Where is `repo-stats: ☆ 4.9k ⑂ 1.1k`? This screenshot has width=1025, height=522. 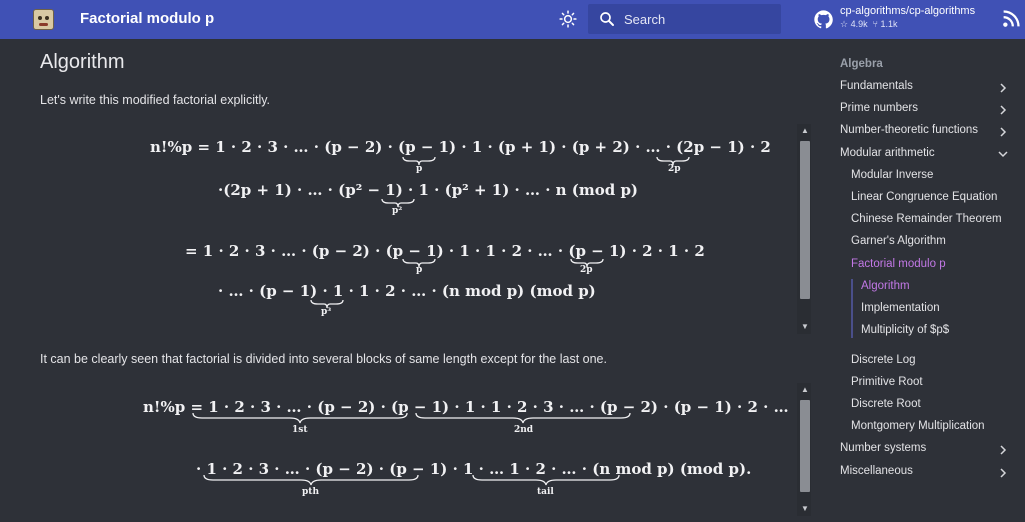
repo-stats: ☆ 4.9k ⑂ 1.1k is located at coordinates (869, 24).